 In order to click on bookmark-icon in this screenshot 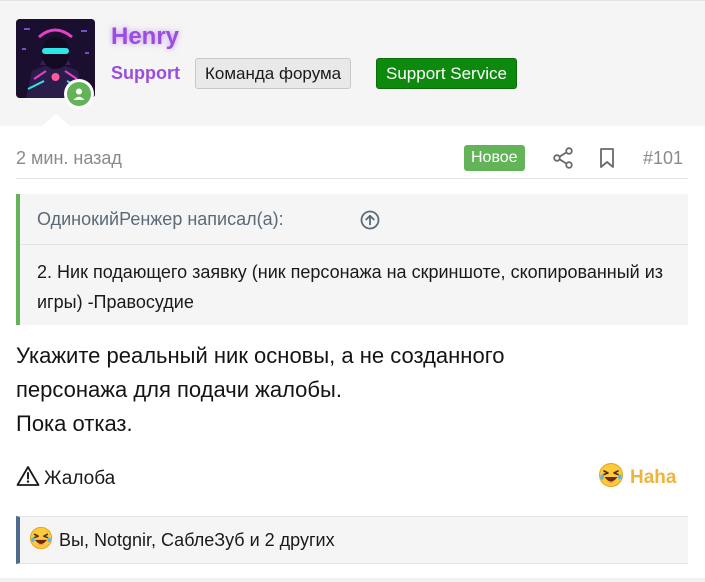, I will do `click(607, 158)`.